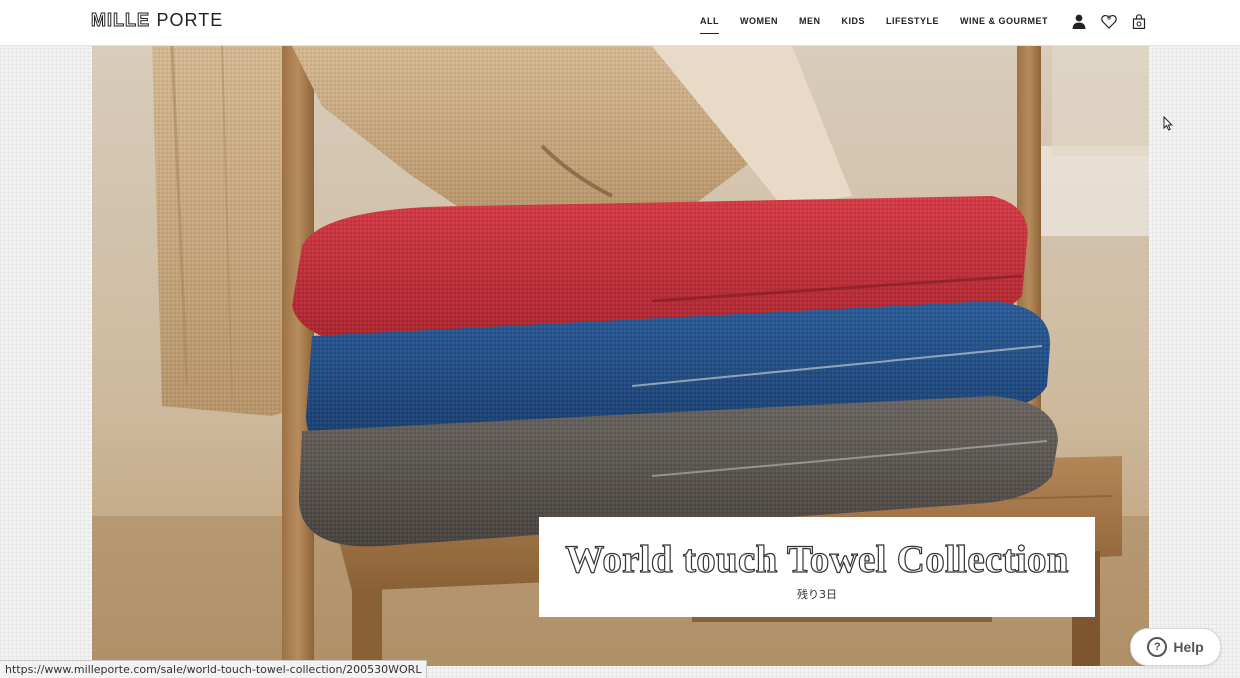 The height and width of the screenshot is (678, 1240). I want to click on hero-caption: World touch Towel Collection 残り3日, so click(817, 567).